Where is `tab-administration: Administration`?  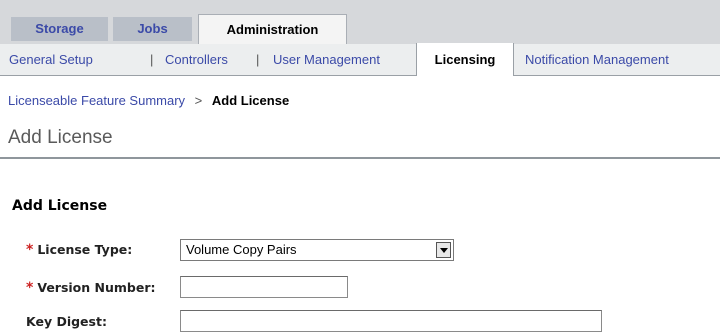
tab-administration: Administration is located at coordinates (272, 29).